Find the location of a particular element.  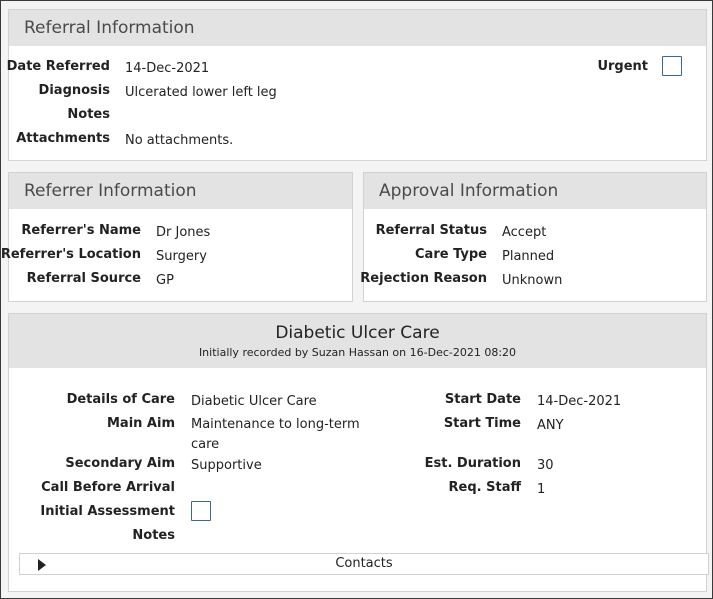

initial-assessment-label: Initial Assessment is located at coordinates (107, 511).